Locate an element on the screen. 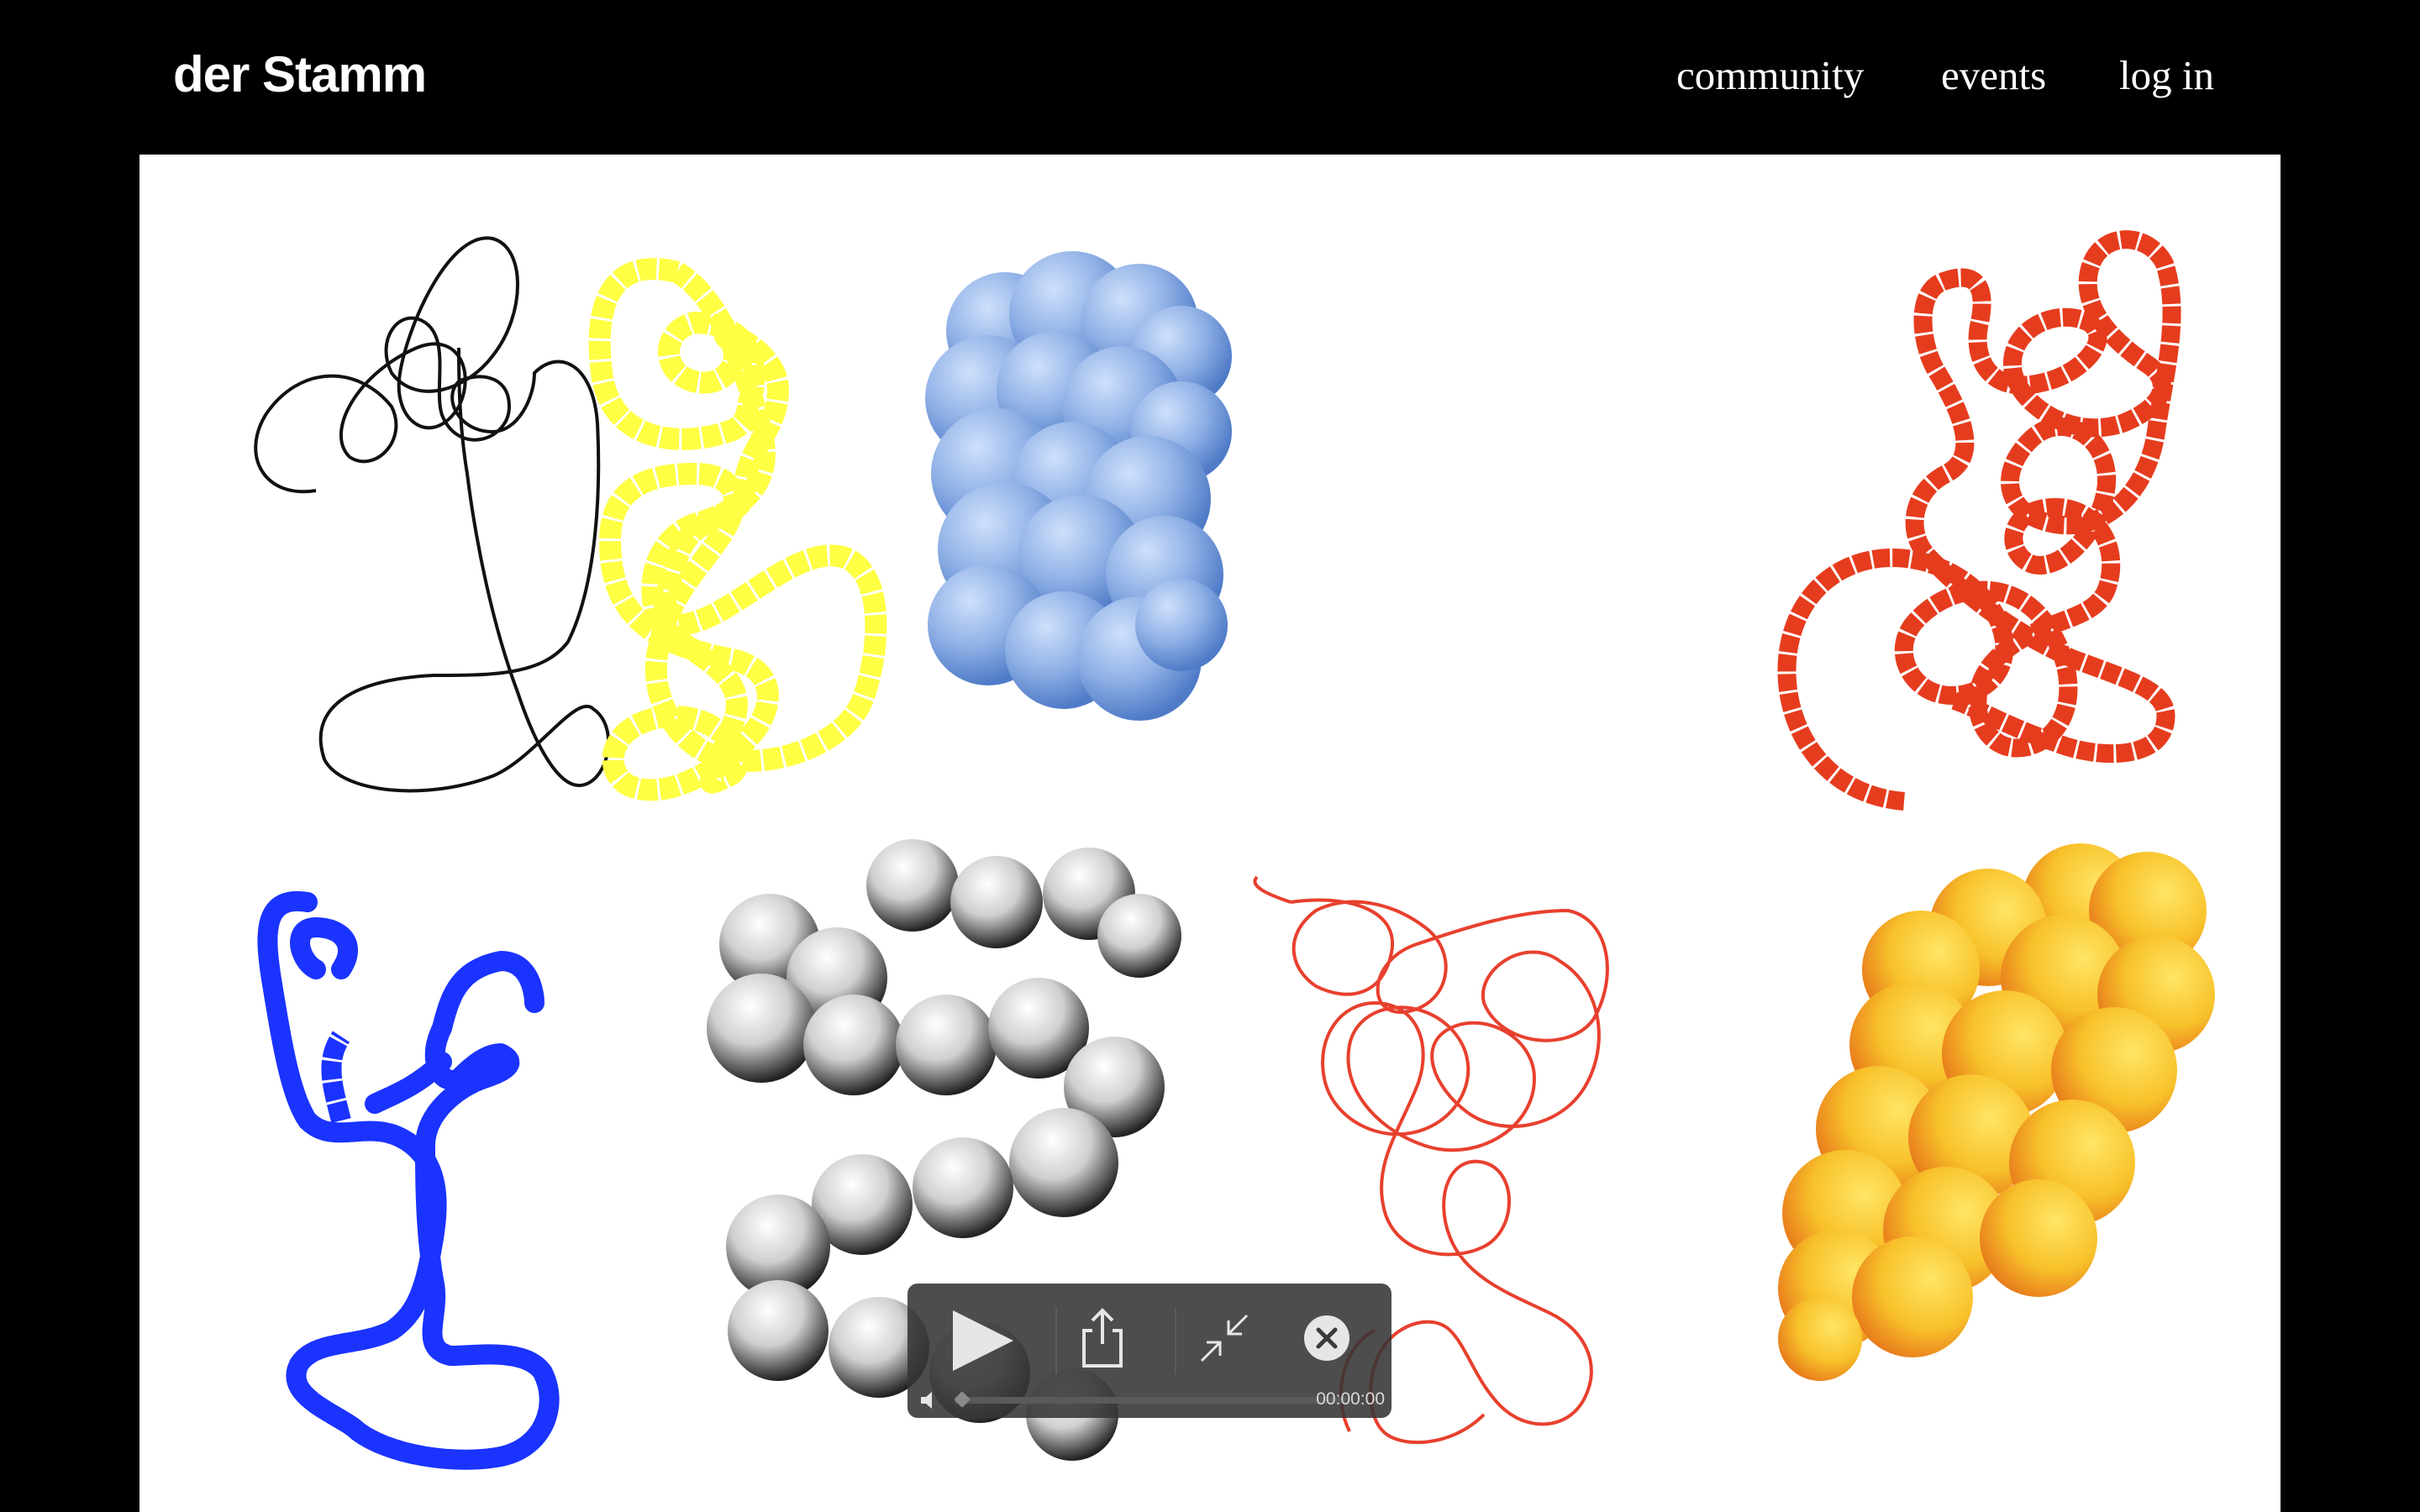 This screenshot has width=2420, height=1512. nav-link-community: community is located at coordinates (1770, 75).